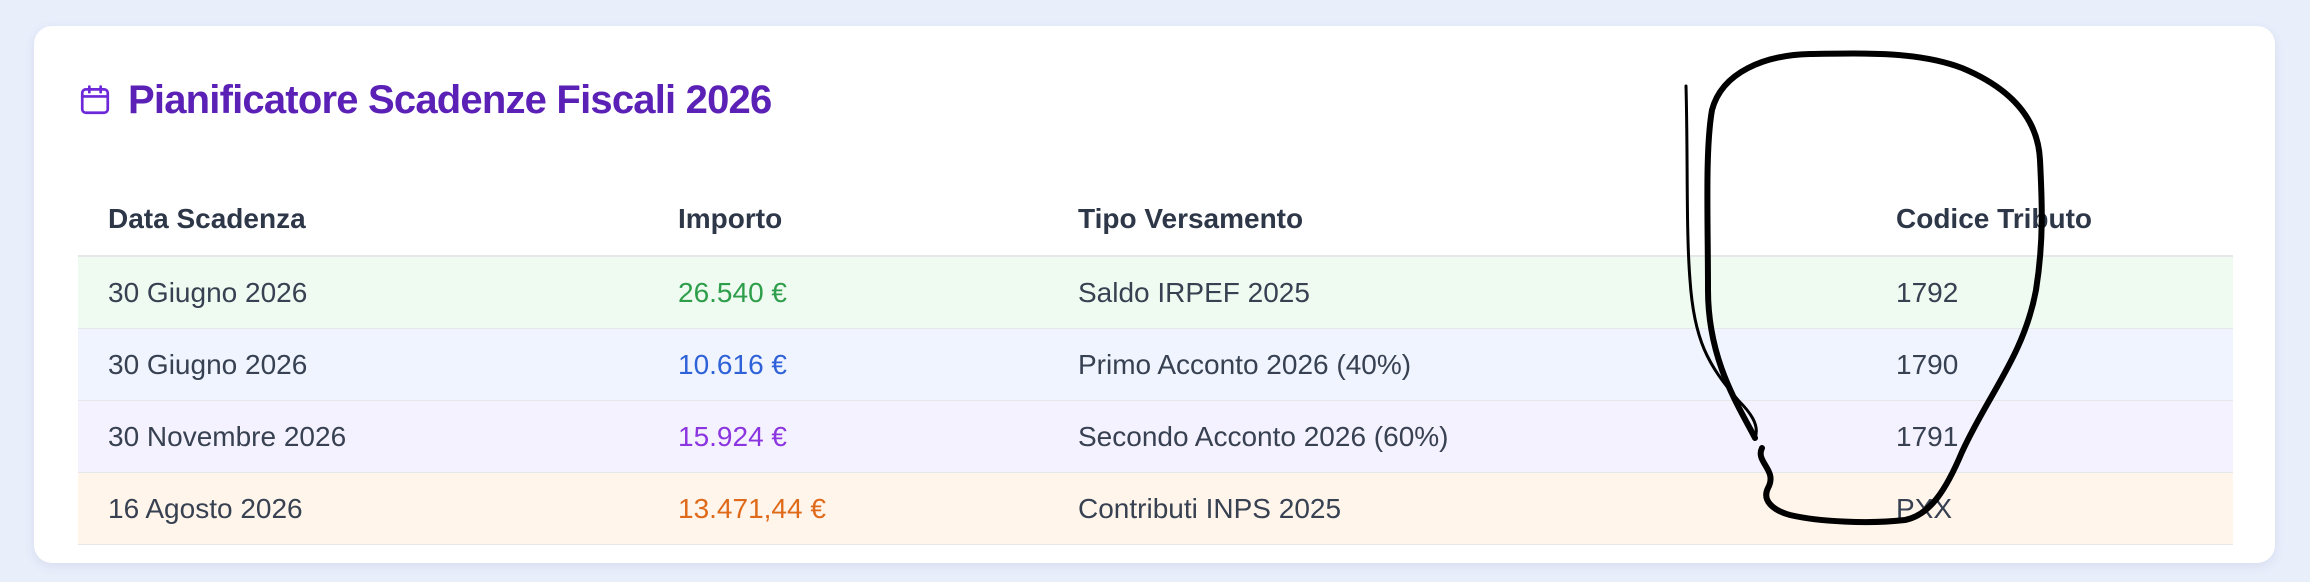 The image size is (2310, 582). Describe the element at coordinates (848, 364) in the screenshot. I see `amount-cell: 10.616 €` at that location.